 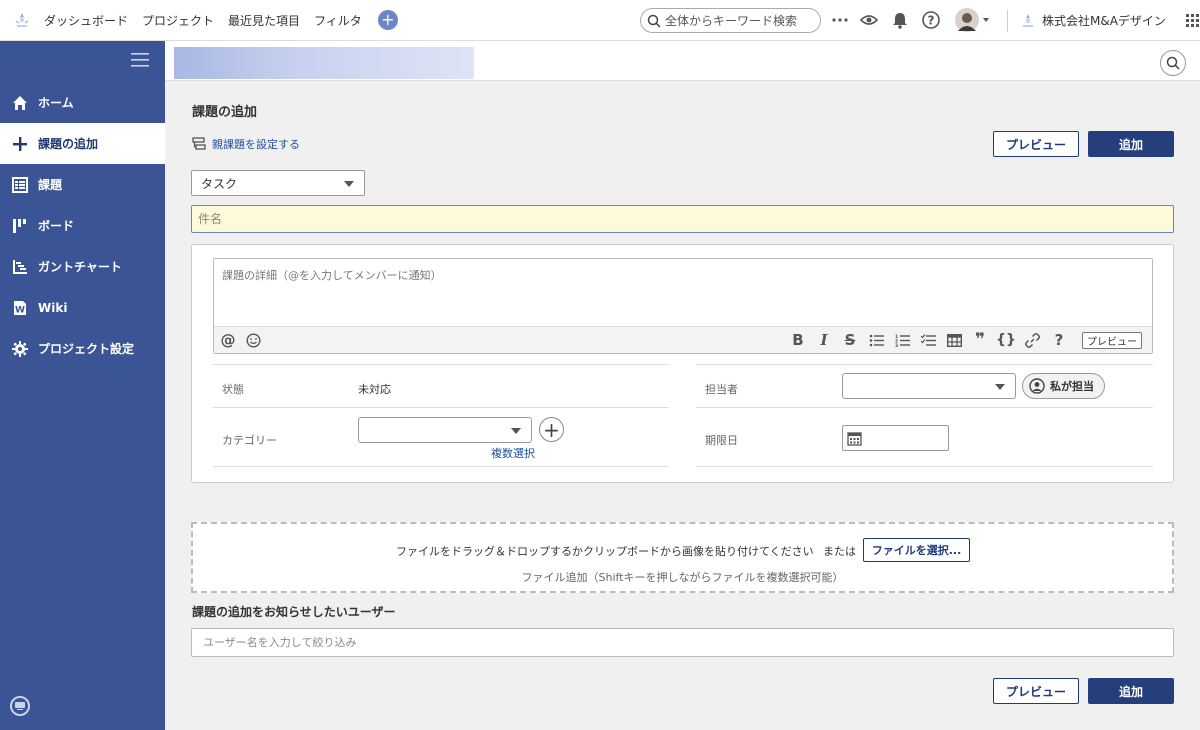 What do you see at coordinates (1032, 340) in the screenshot?
I see `link-icon` at bounding box center [1032, 340].